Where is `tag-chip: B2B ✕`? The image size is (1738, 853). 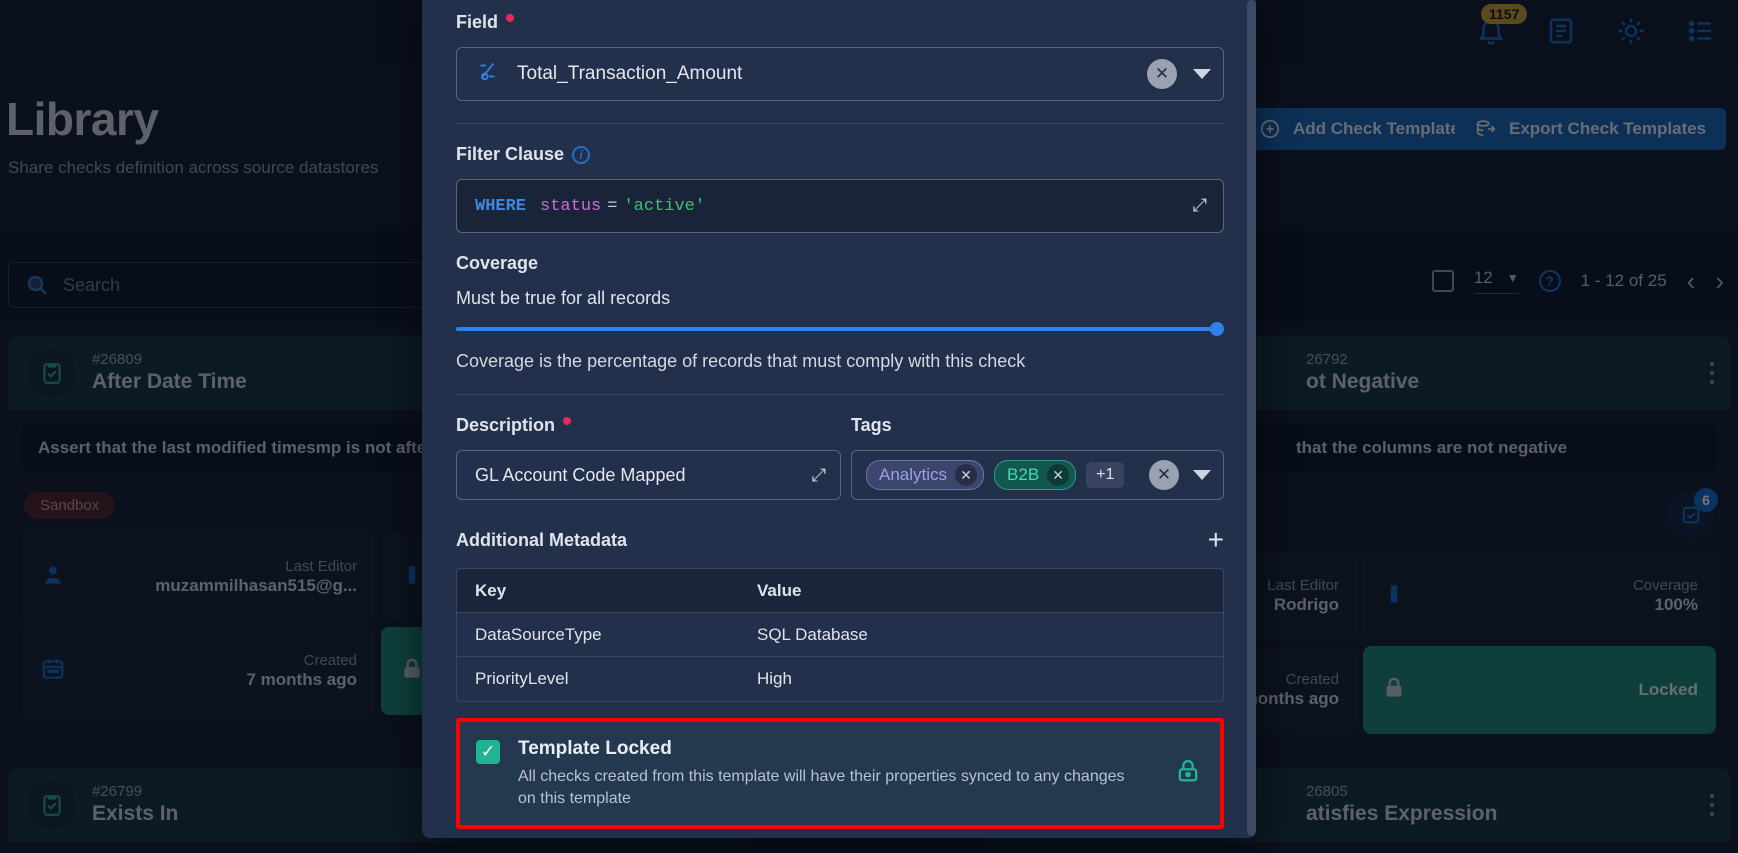
tag-chip: B2B ✕ is located at coordinates (1035, 475).